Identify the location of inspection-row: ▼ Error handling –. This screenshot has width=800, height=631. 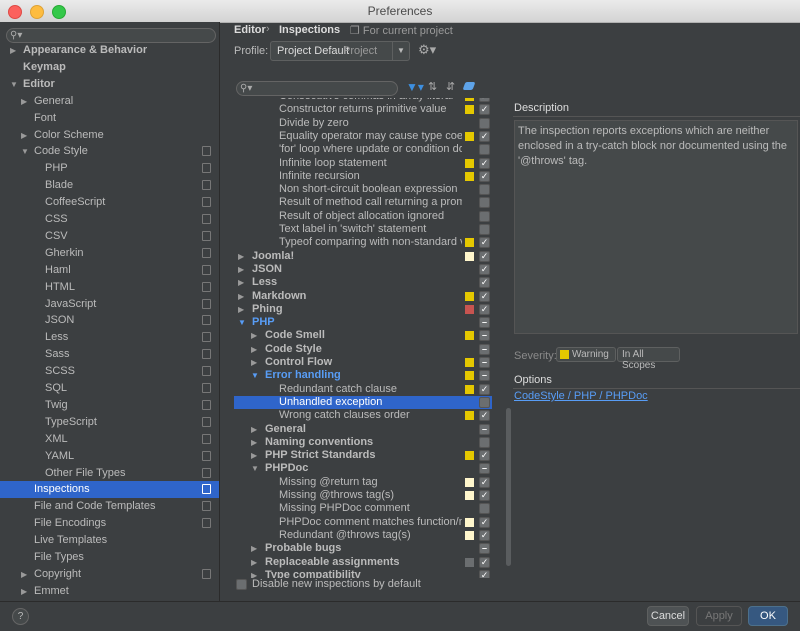
(363, 375).